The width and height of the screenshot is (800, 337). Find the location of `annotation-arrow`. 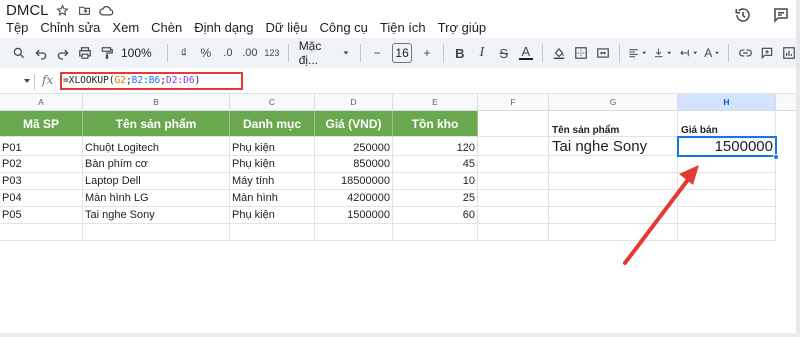

annotation-arrow is located at coordinates (661, 215).